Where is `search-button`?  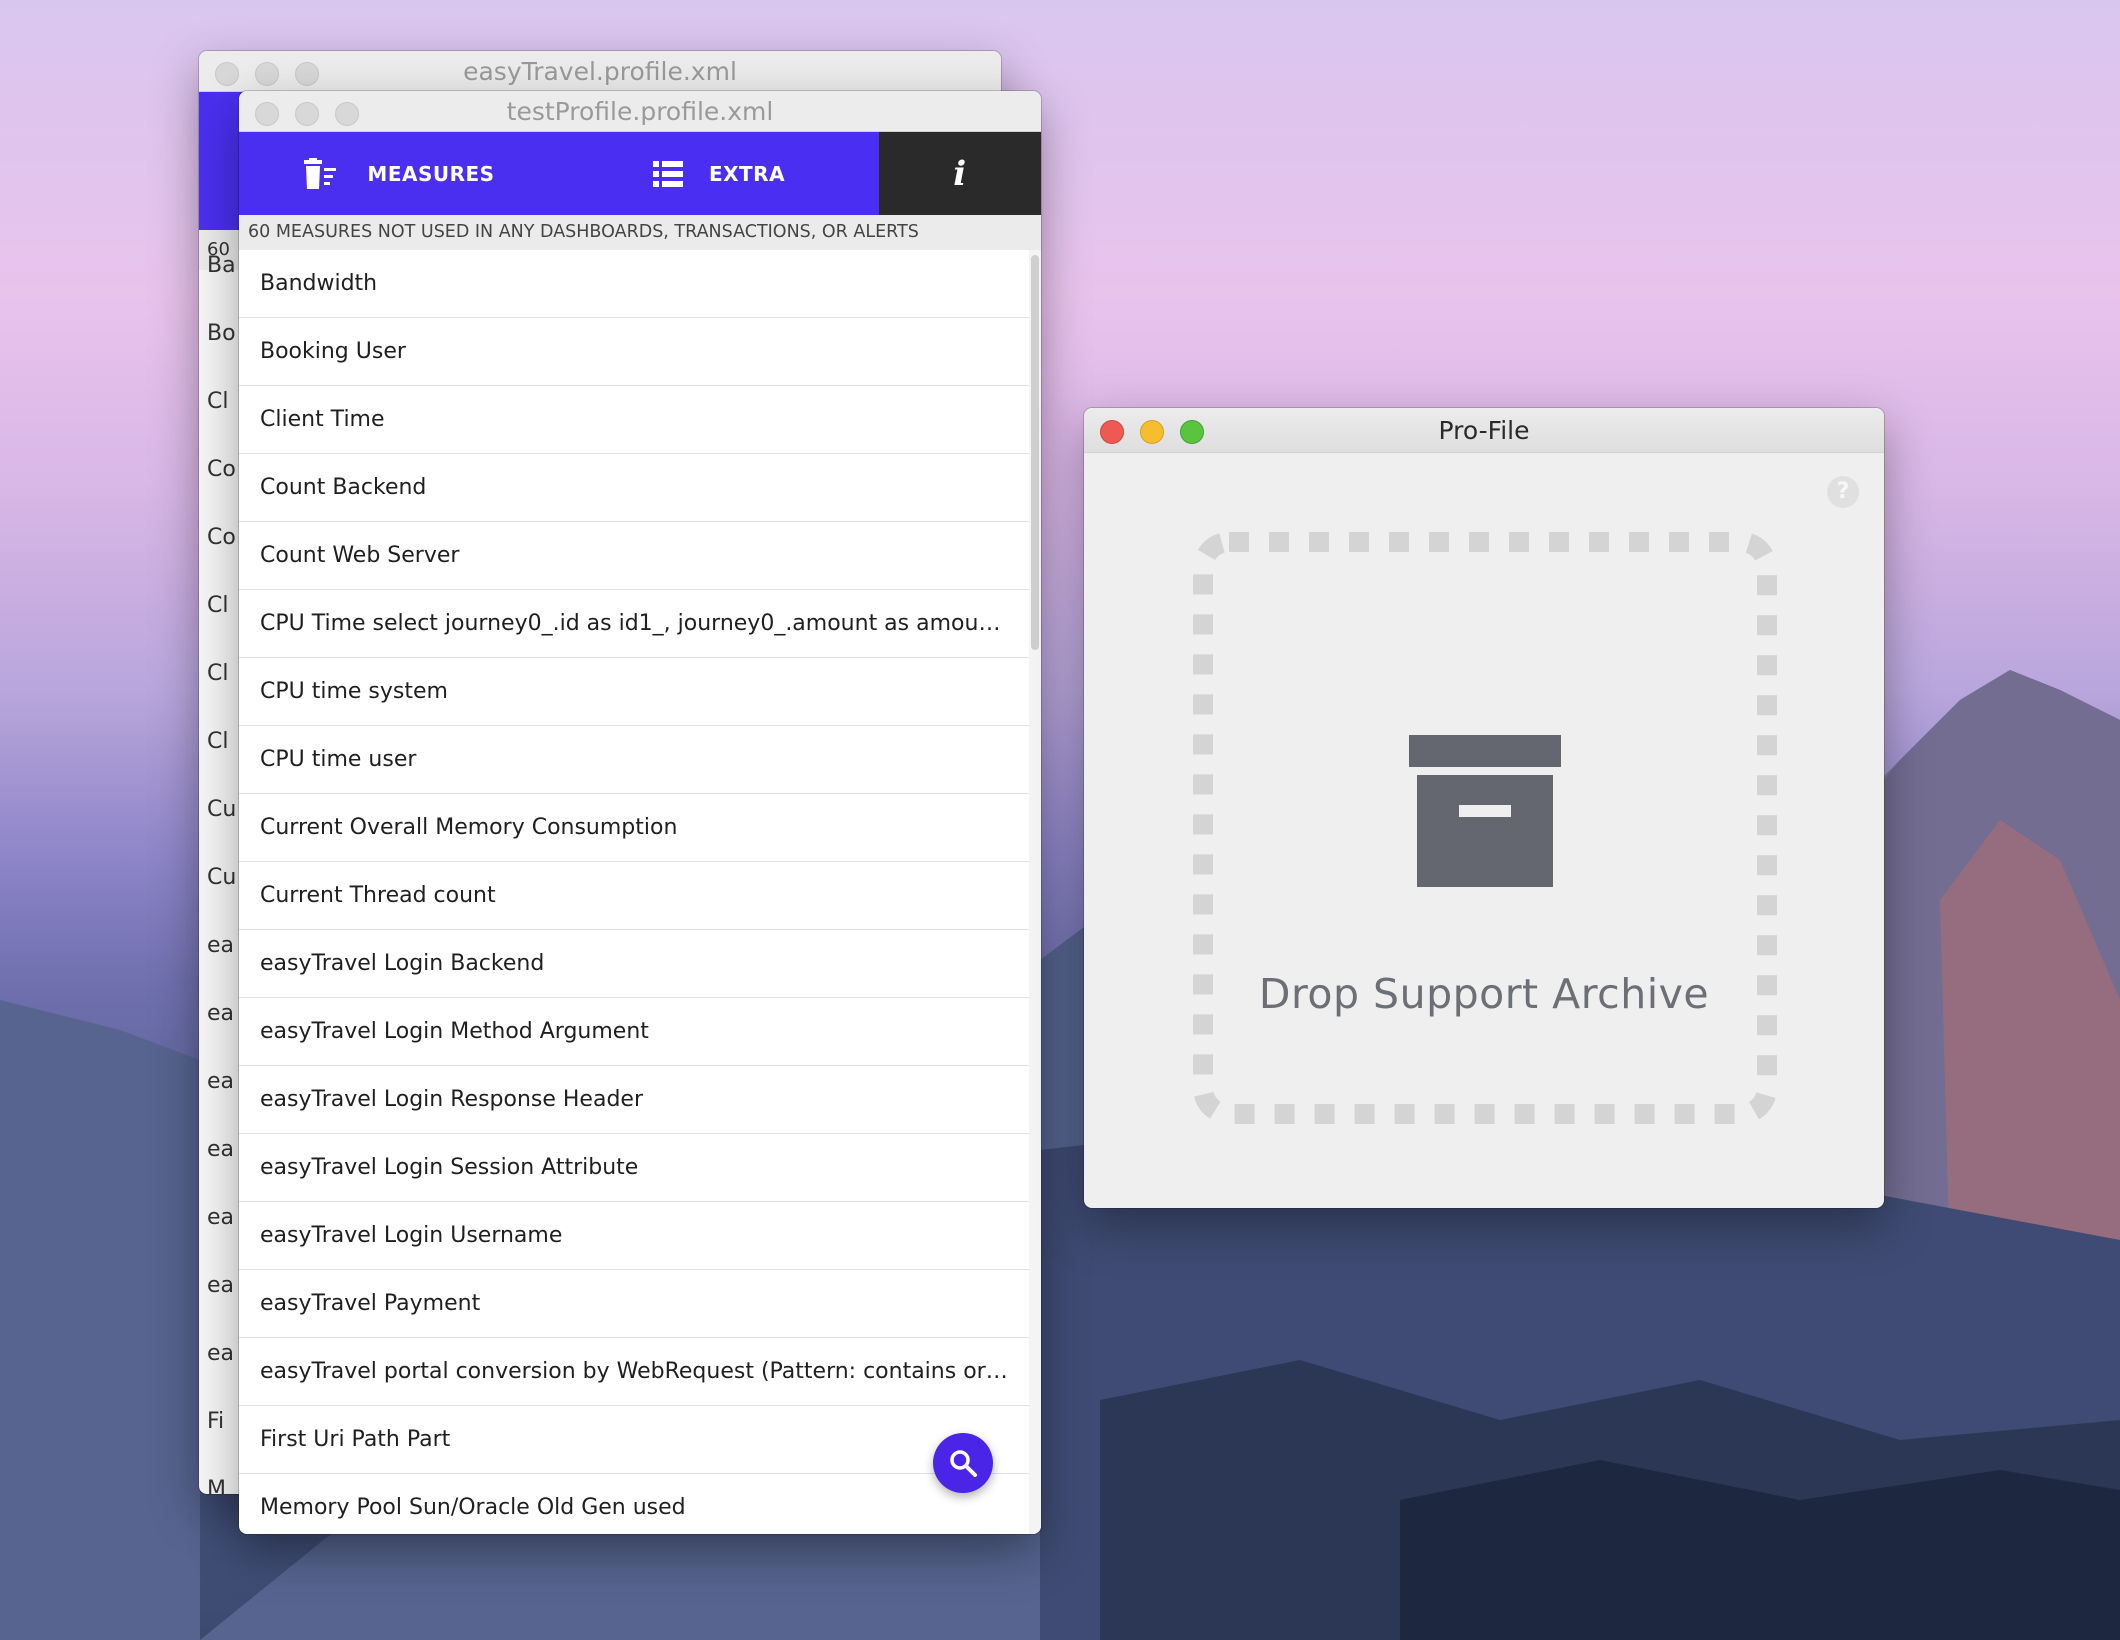
search-button is located at coordinates (963, 1463).